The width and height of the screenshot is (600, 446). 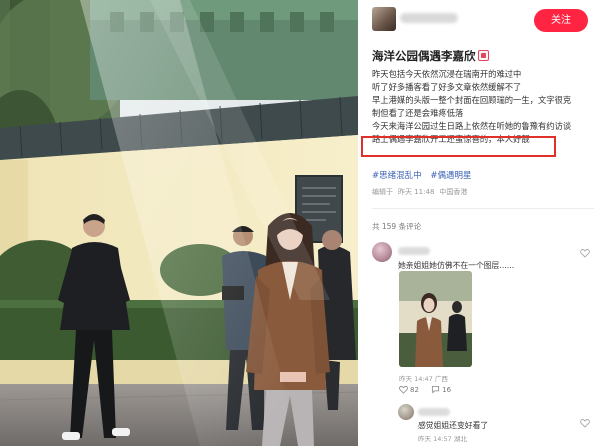 I want to click on post-body-line: 制但看了还是会难疼低落, so click(x=418, y=112).